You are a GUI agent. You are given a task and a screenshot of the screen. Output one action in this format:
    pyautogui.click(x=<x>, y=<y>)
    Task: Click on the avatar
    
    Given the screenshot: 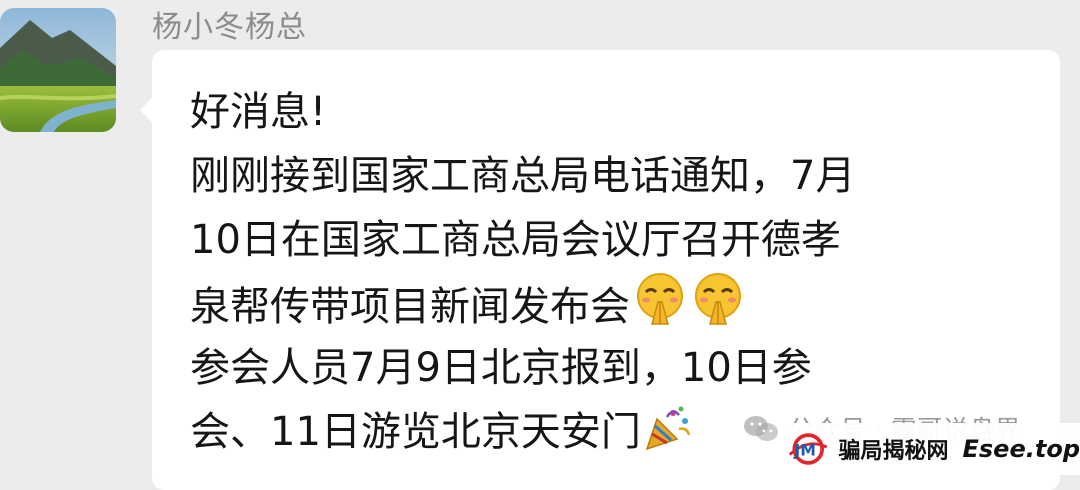 What is the action you would take?
    pyautogui.click(x=58, y=70)
    